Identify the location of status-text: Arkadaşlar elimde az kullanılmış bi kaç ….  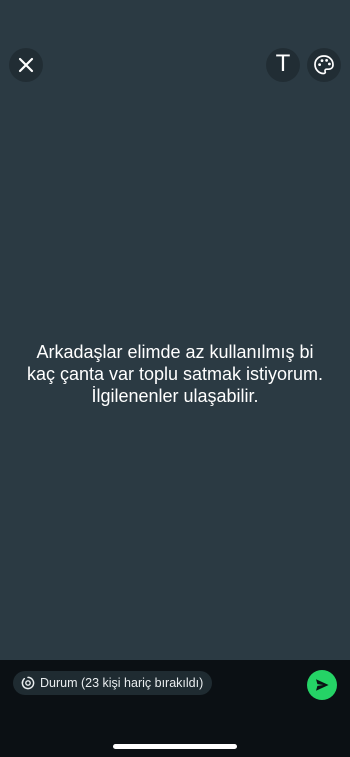
(175, 374).